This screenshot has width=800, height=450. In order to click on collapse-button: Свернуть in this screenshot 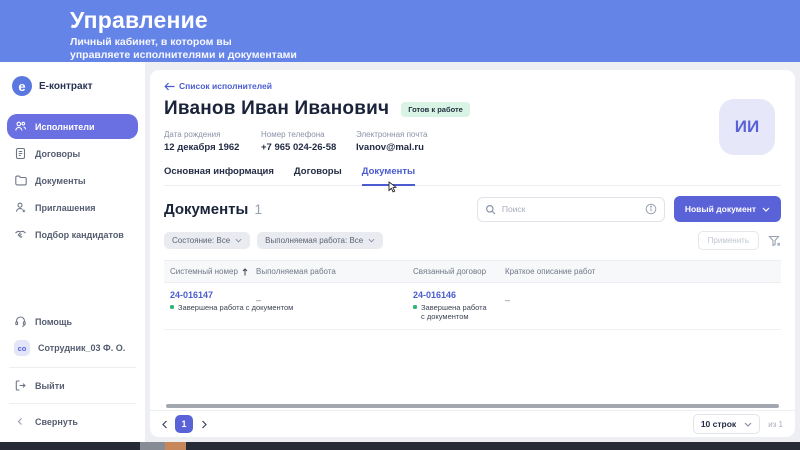, I will do `click(72, 421)`.